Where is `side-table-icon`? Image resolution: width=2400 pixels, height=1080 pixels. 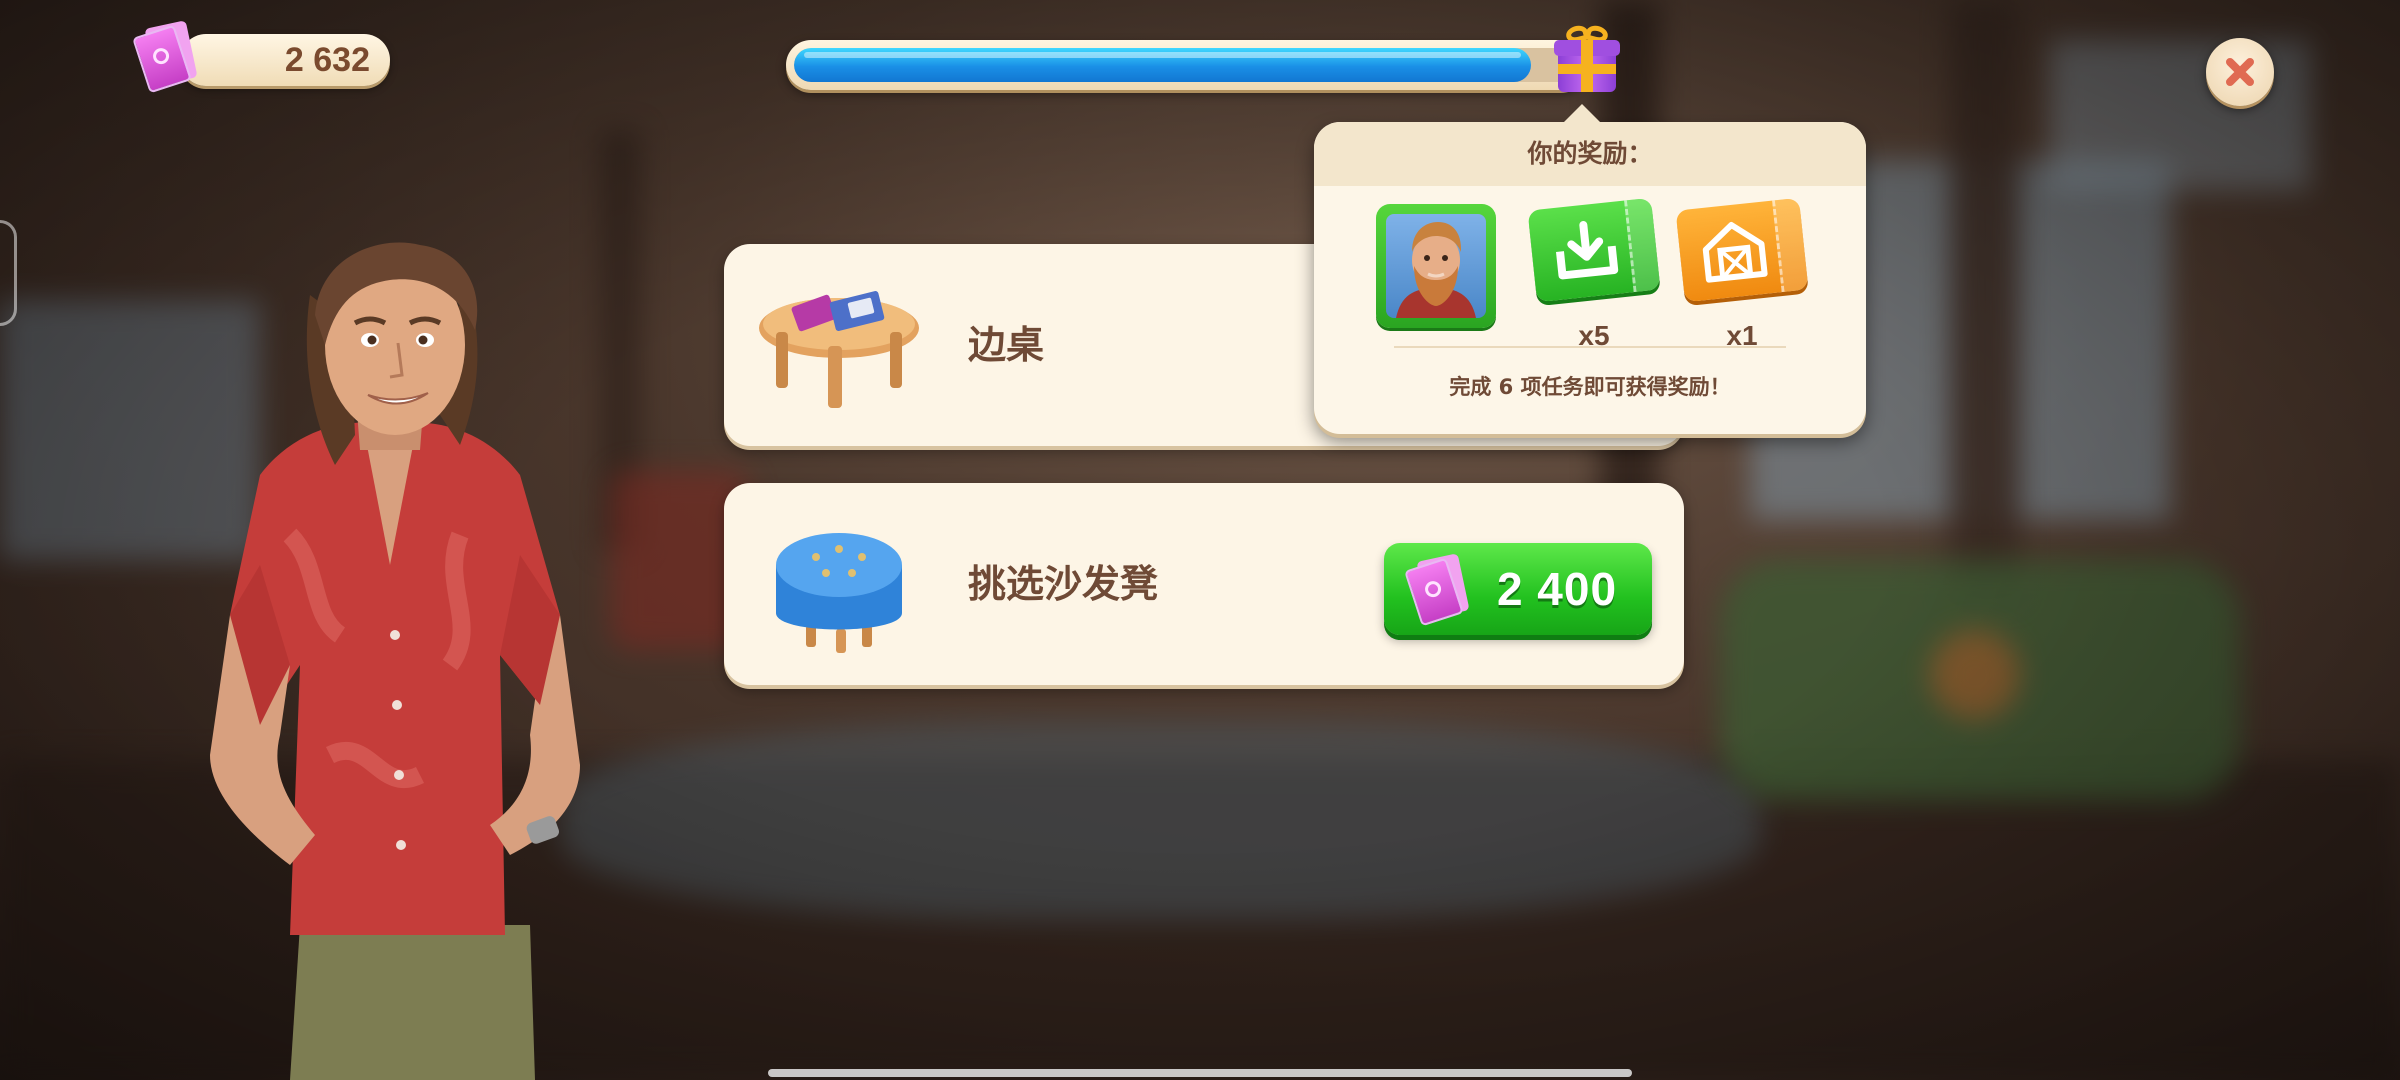
side-table-icon is located at coordinates (839, 349).